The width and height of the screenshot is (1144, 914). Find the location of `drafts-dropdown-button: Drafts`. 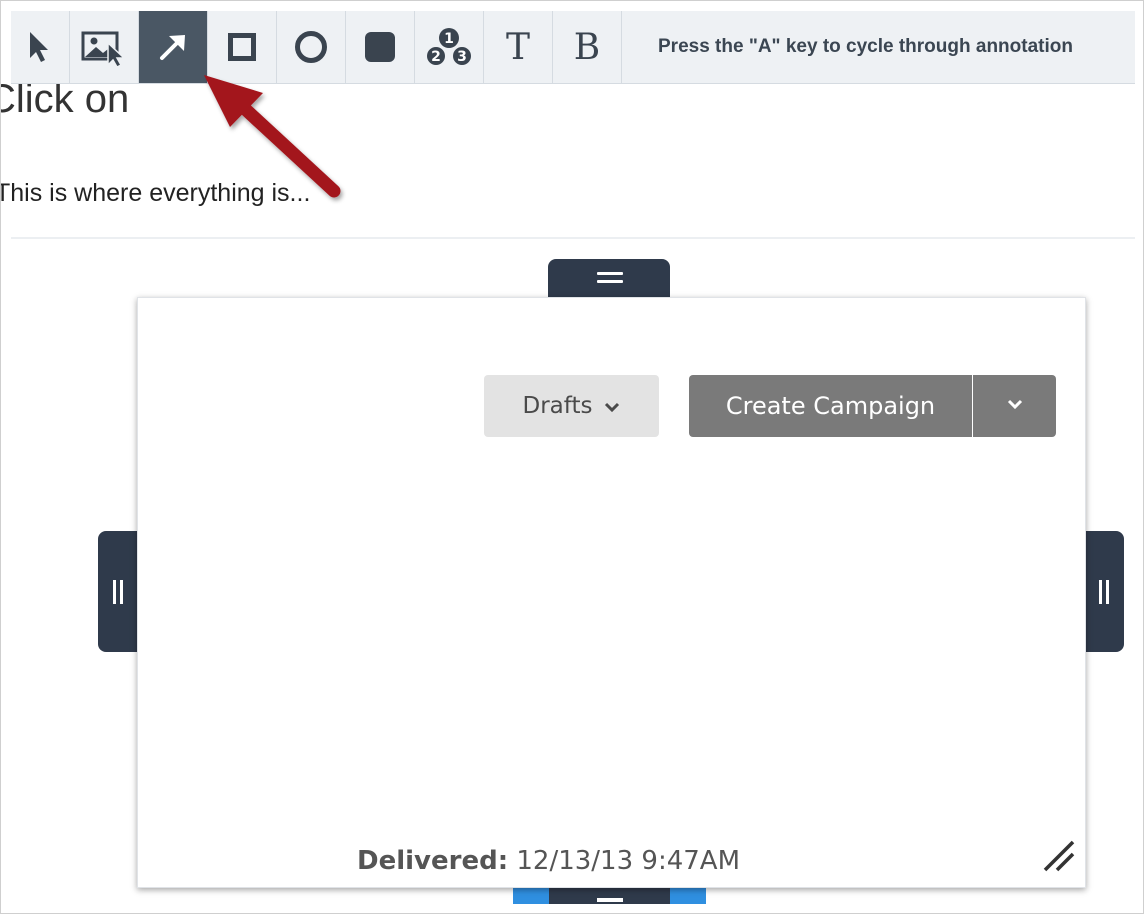

drafts-dropdown-button: Drafts is located at coordinates (571, 406).